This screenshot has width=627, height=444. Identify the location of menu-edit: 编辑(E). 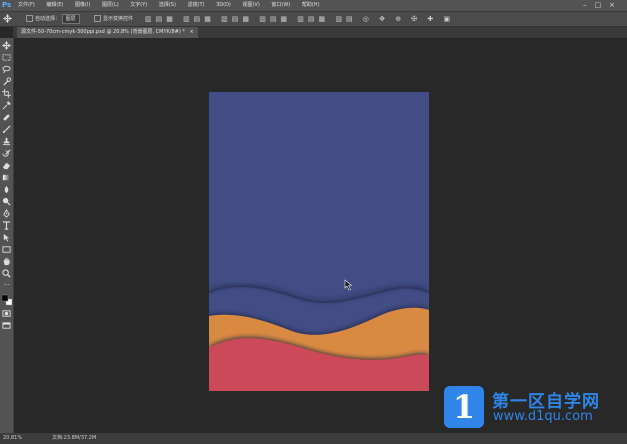
(54, 5).